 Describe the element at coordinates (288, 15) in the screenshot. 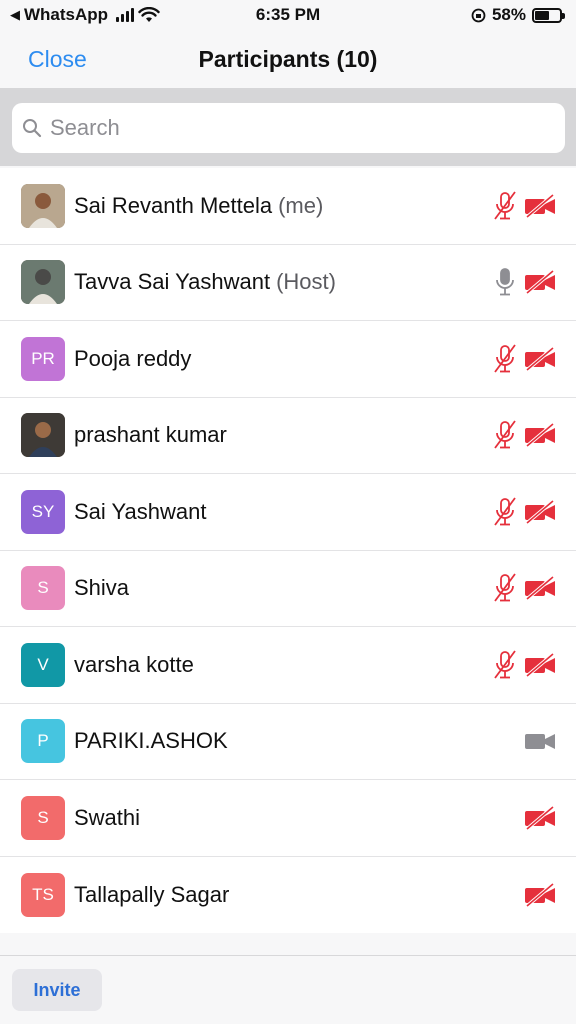

I see `status-bar: ◀ WhatsApp 6:35 PM 58%` at that location.